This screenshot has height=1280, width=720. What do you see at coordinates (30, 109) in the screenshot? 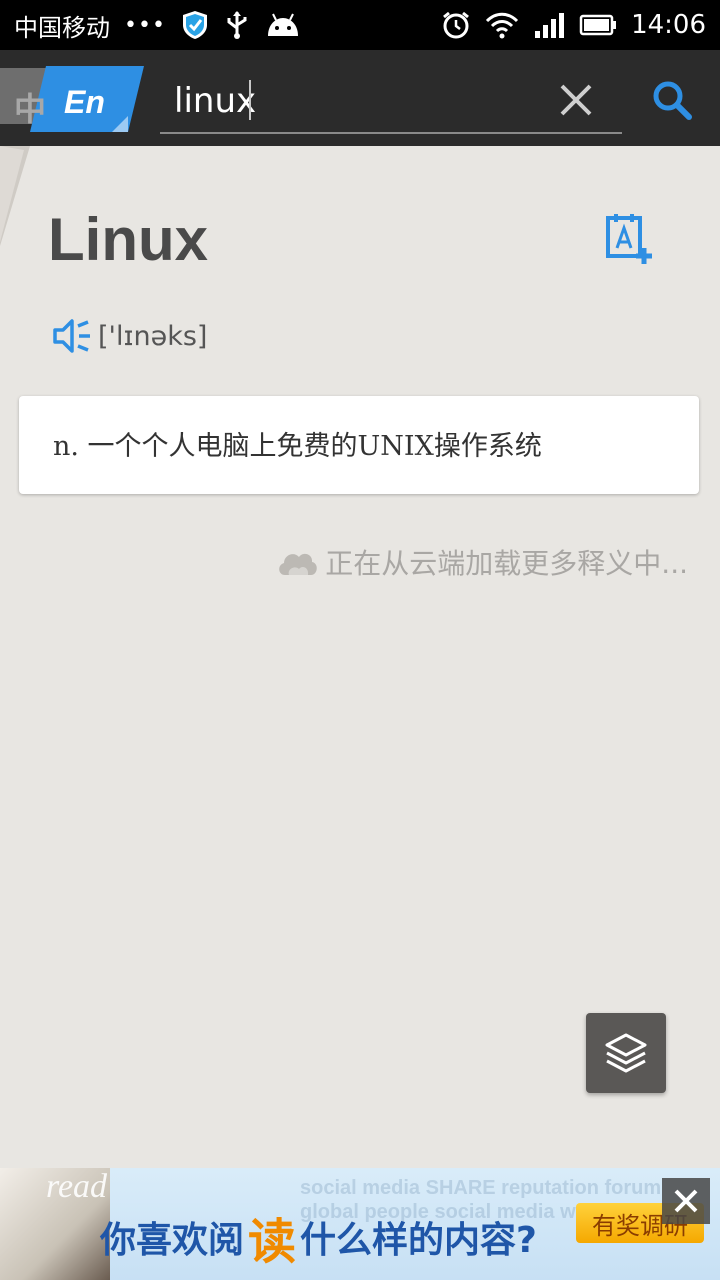
I see `language-chinese-label: 中` at bounding box center [30, 109].